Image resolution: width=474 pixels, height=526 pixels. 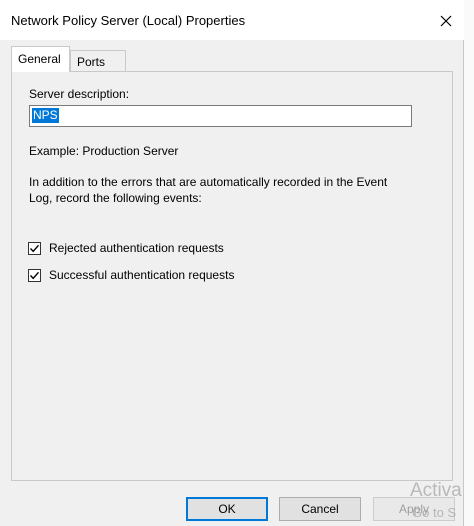 I want to click on close-icon, so click(x=446, y=21).